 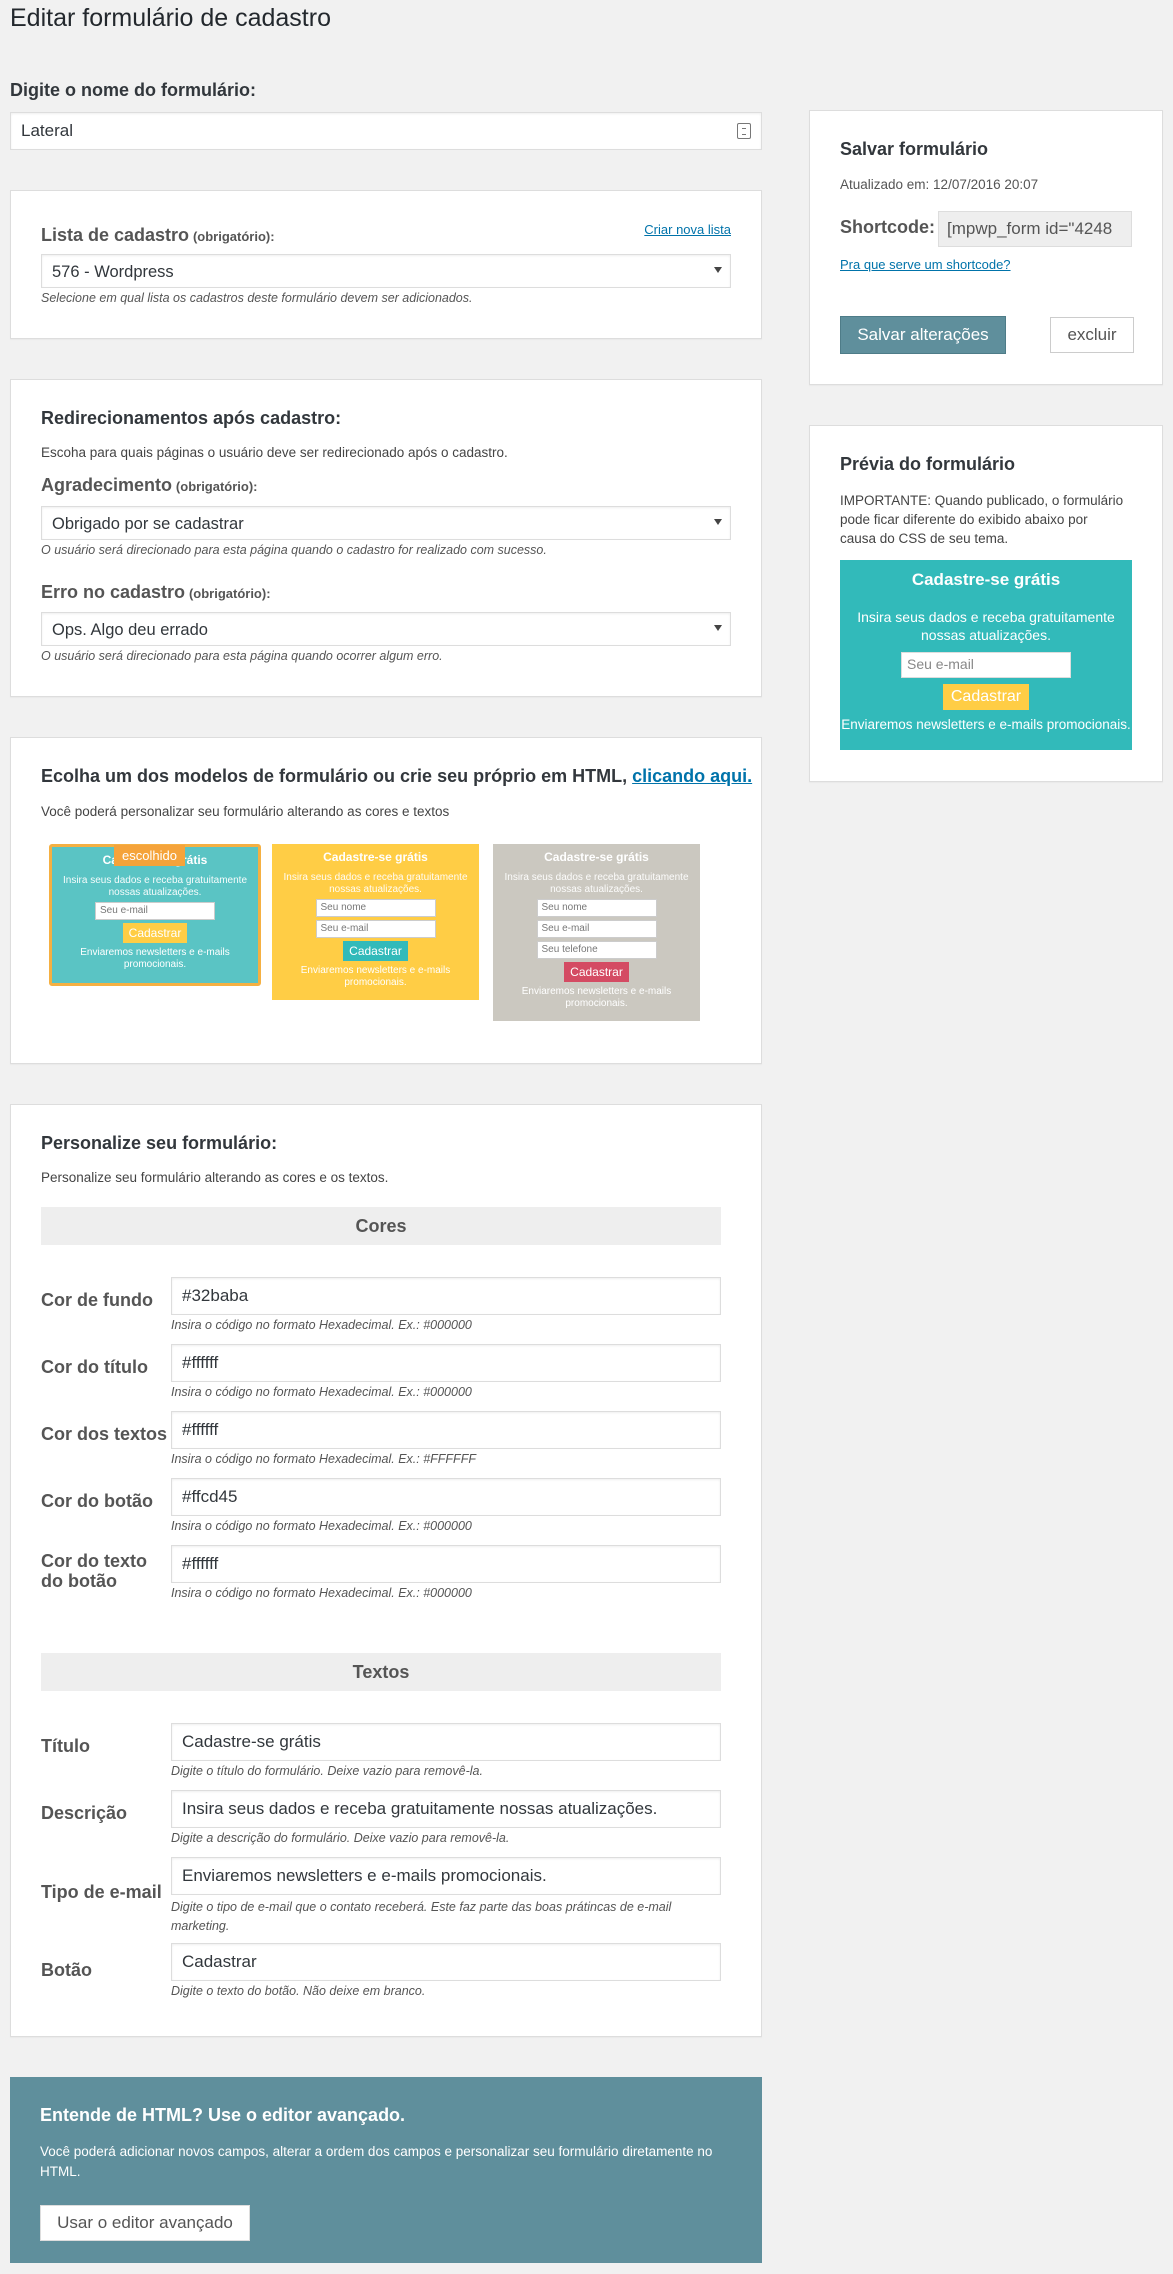 What do you see at coordinates (939, 184) in the screenshot?
I see `updated-text: Atualizado em: 12/07/2016 20:07` at bounding box center [939, 184].